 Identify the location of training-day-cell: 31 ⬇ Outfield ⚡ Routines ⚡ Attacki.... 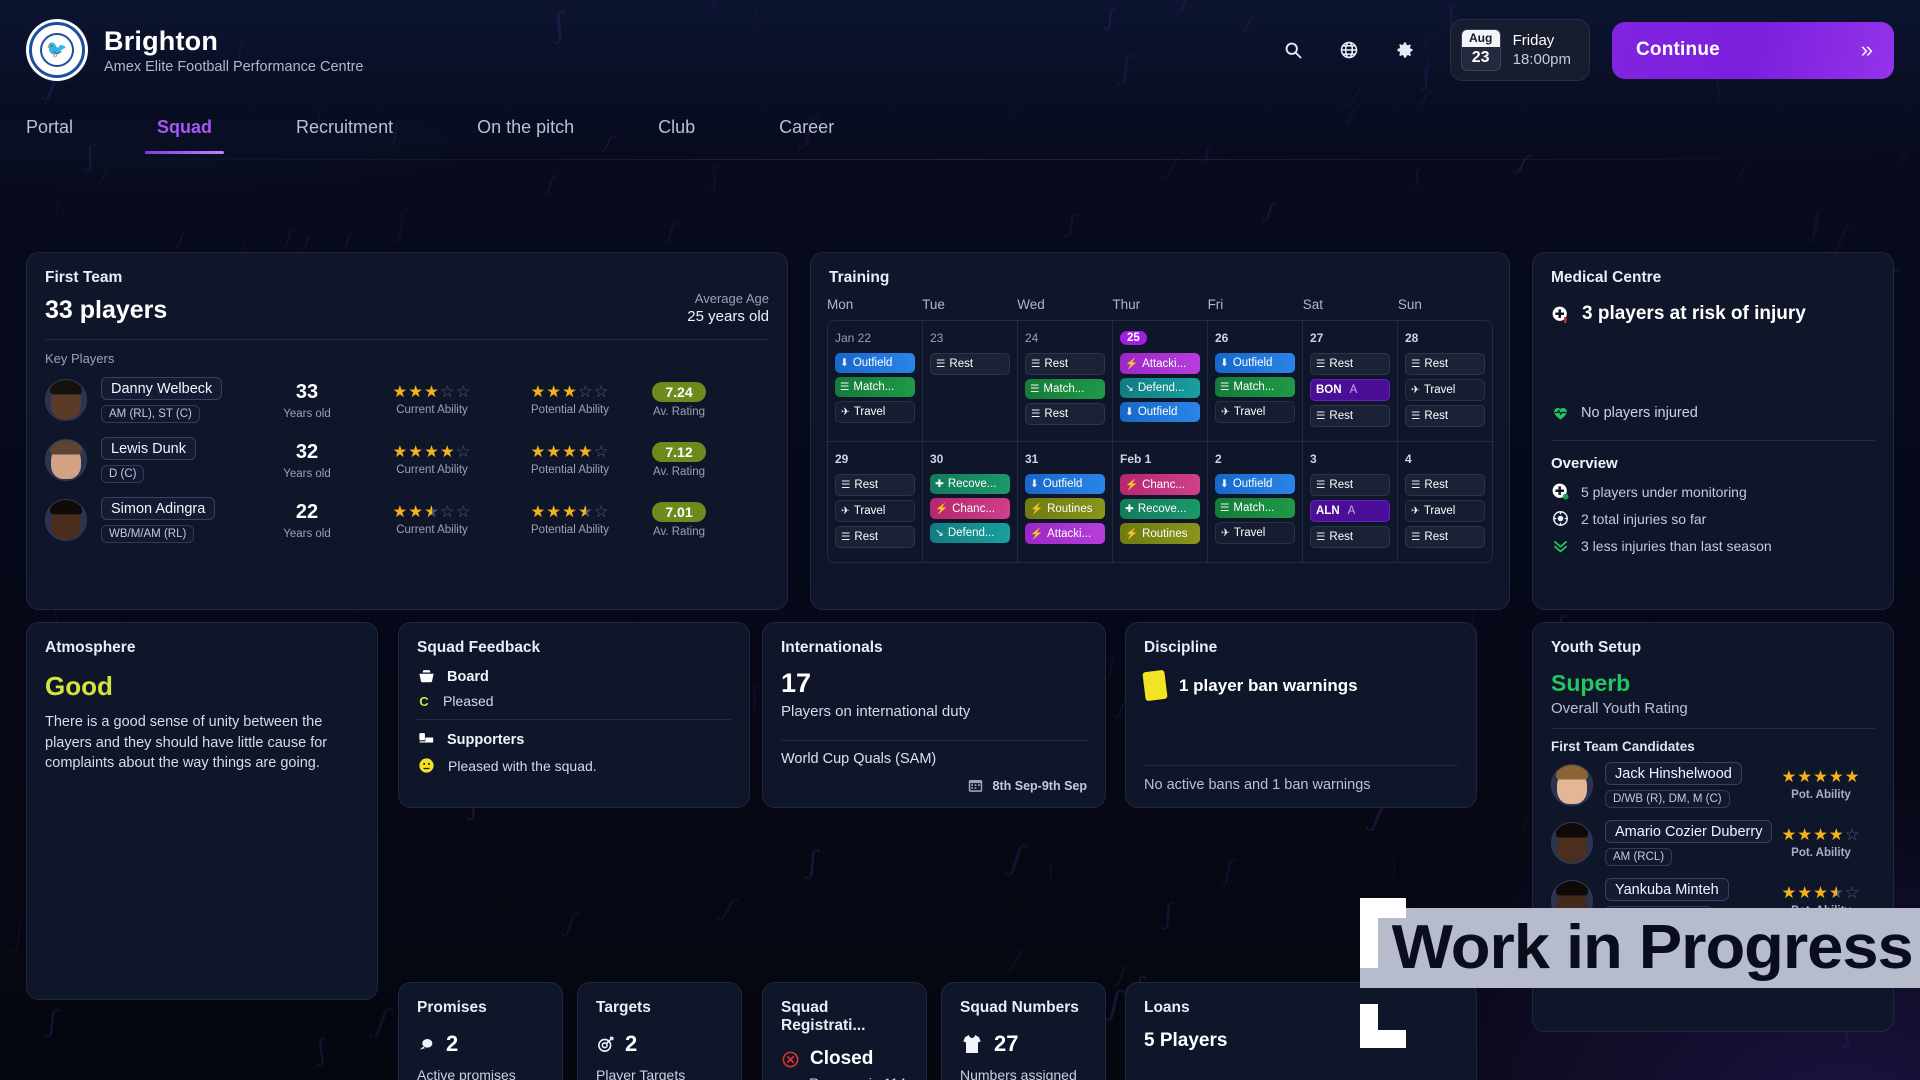
(1064, 502).